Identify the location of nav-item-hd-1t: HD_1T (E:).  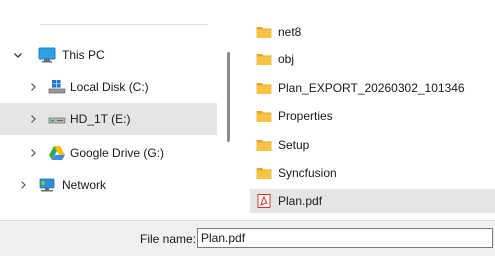
(108, 119).